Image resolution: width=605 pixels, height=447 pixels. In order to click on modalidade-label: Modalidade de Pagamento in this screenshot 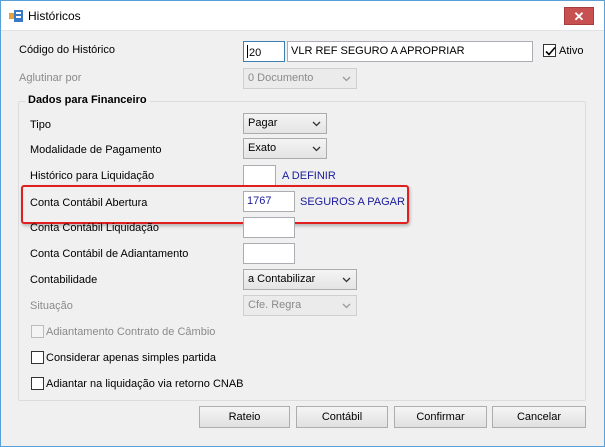, I will do `click(96, 150)`.